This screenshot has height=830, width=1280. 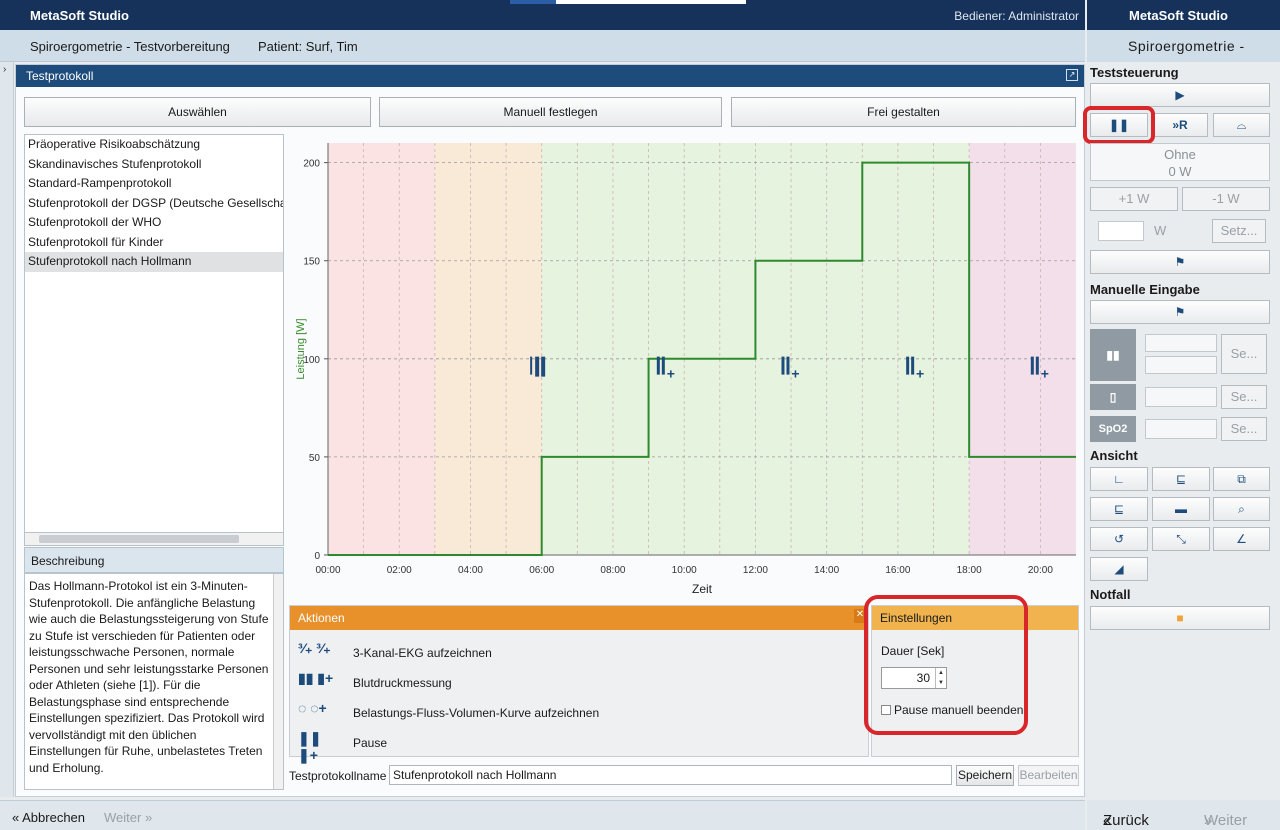 What do you see at coordinates (1113, 397) in the screenshot?
I see `lactate-icon: ▯` at bounding box center [1113, 397].